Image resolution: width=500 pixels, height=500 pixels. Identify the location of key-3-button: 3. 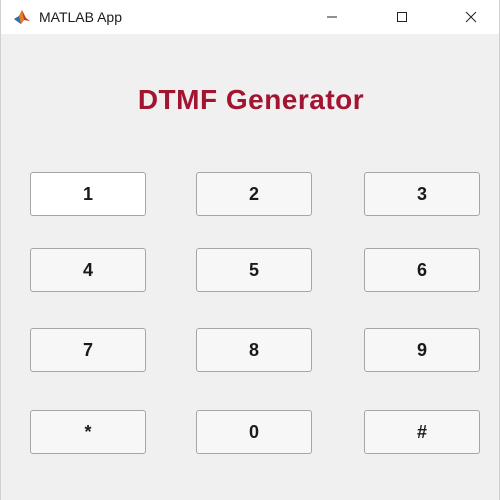
(422, 194).